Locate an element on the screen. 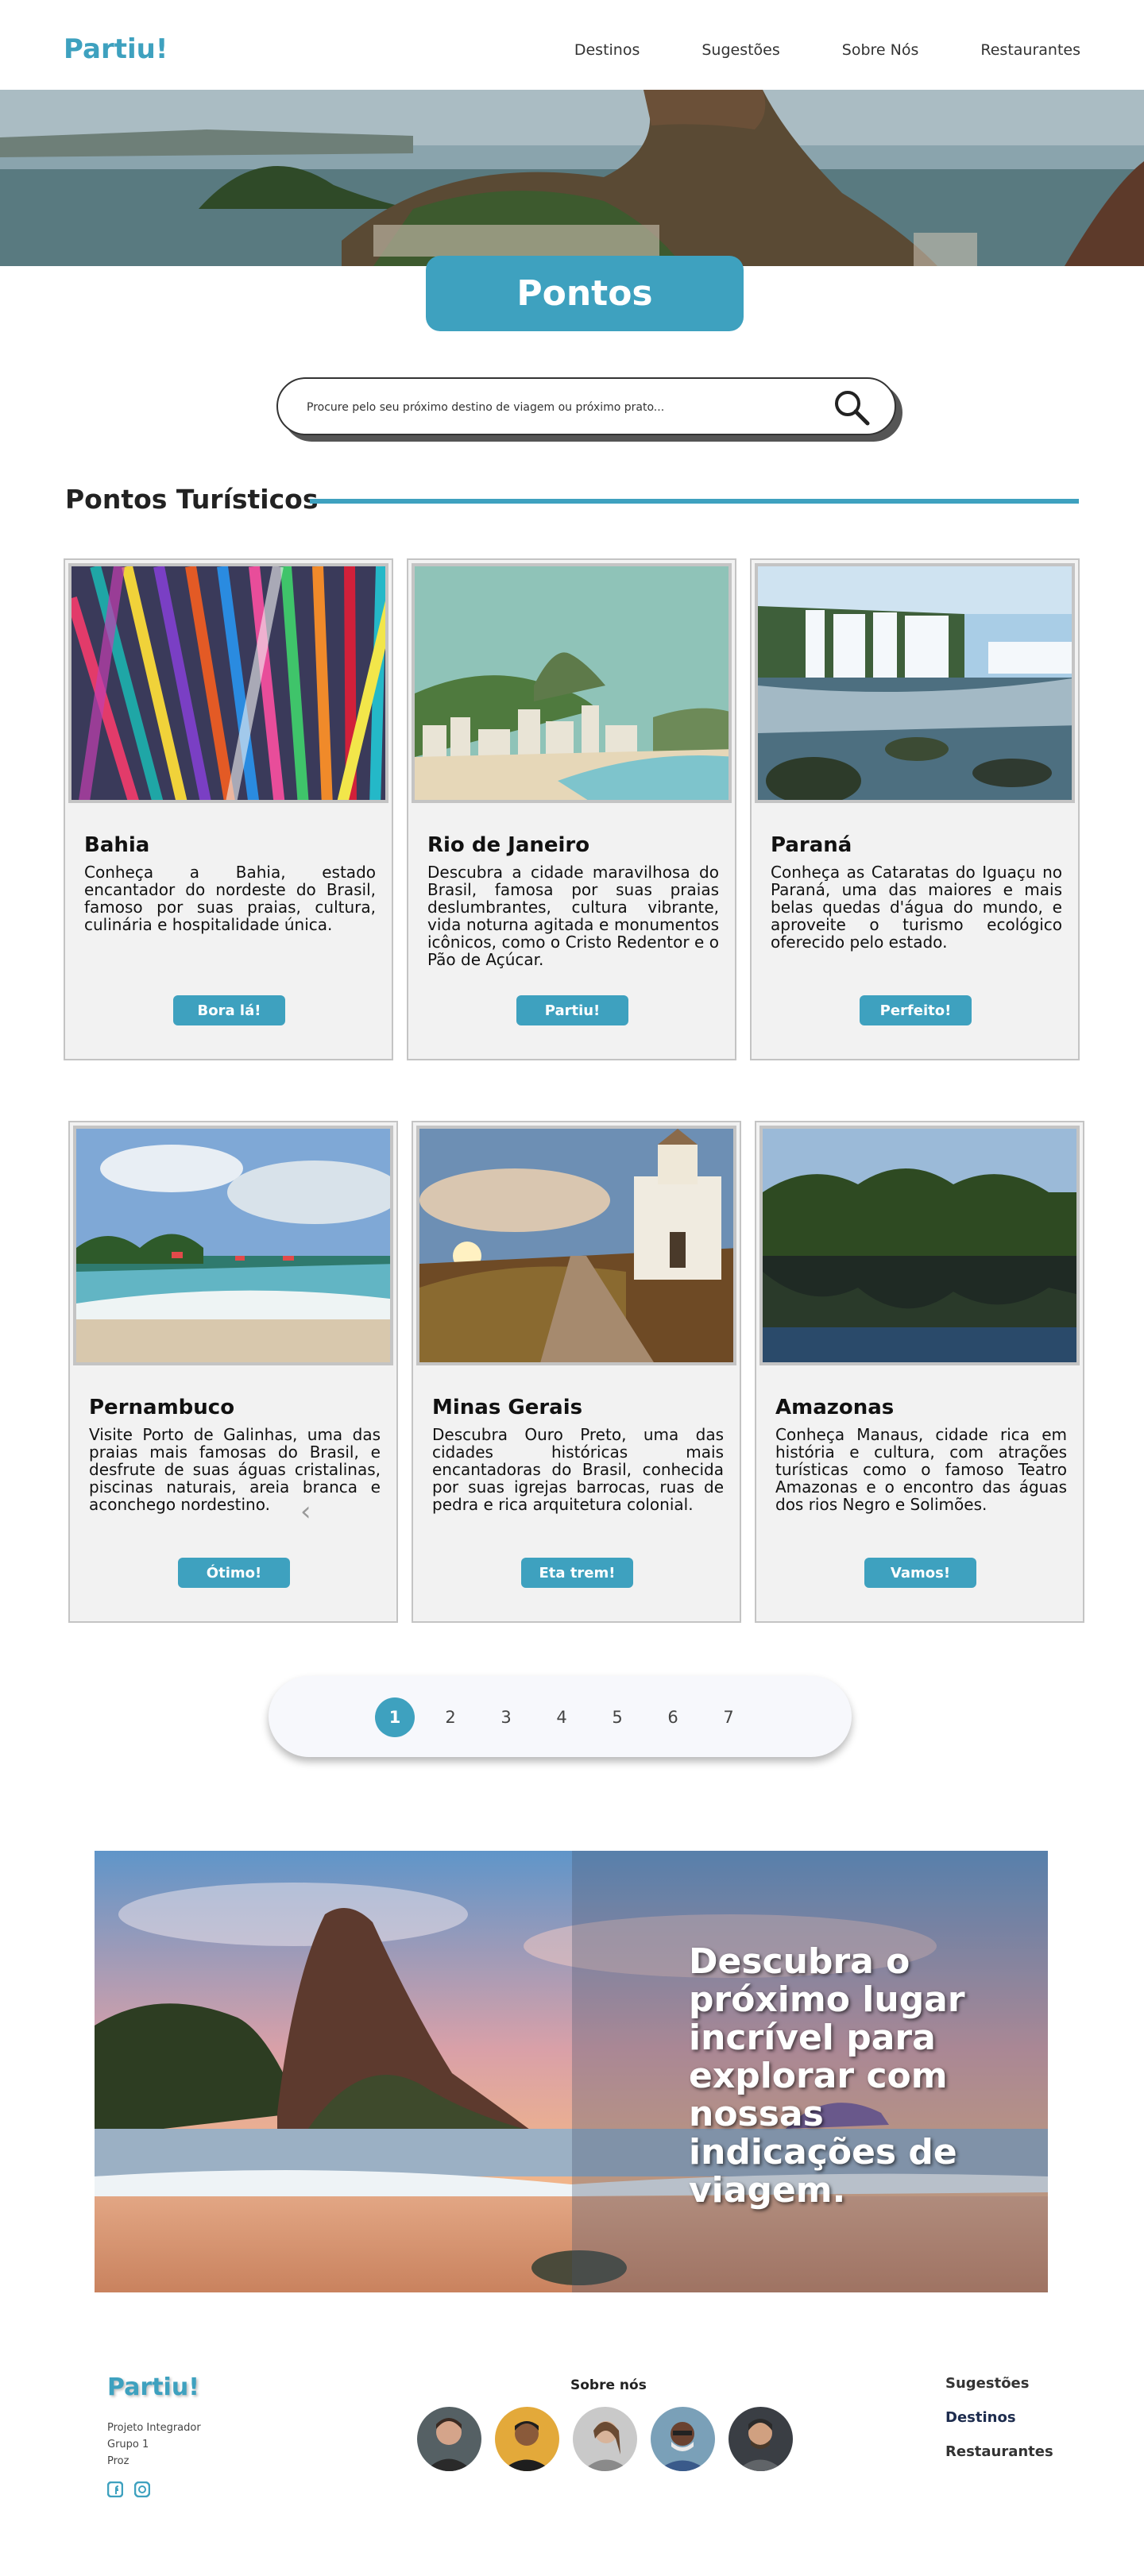 The height and width of the screenshot is (2576, 1144). team-avatars is located at coordinates (605, 2439).